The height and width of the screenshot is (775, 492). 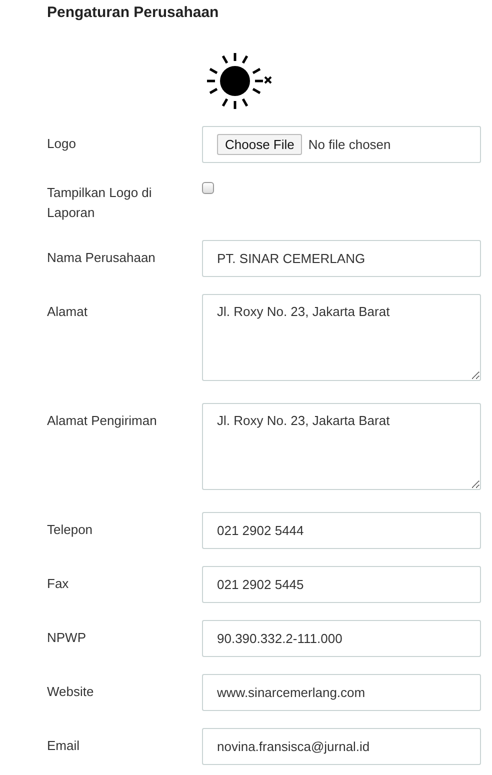 What do you see at coordinates (71, 692) in the screenshot?
I see `field-label: Website` at bounding box center [71, 692].